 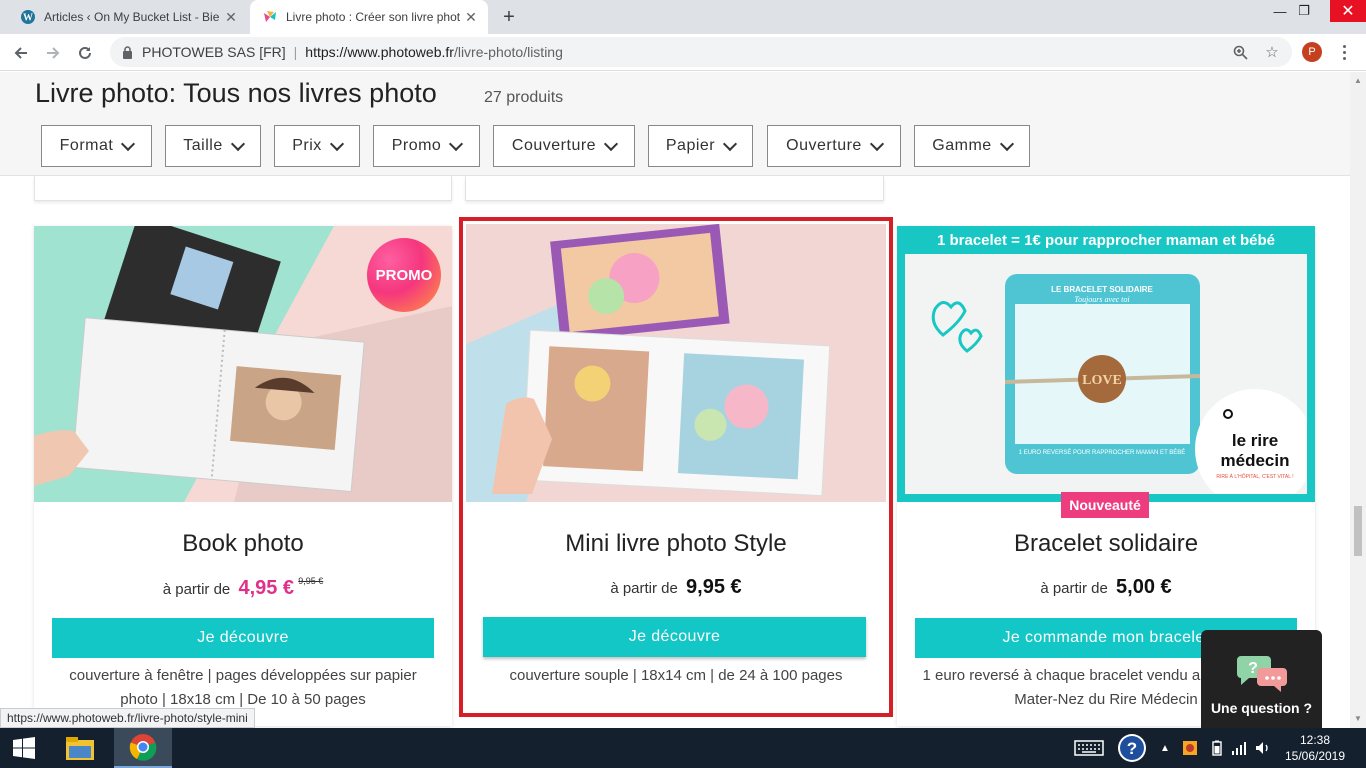 I want to click on filter-ouverture: Ouverture, so click(x=834, y=146).